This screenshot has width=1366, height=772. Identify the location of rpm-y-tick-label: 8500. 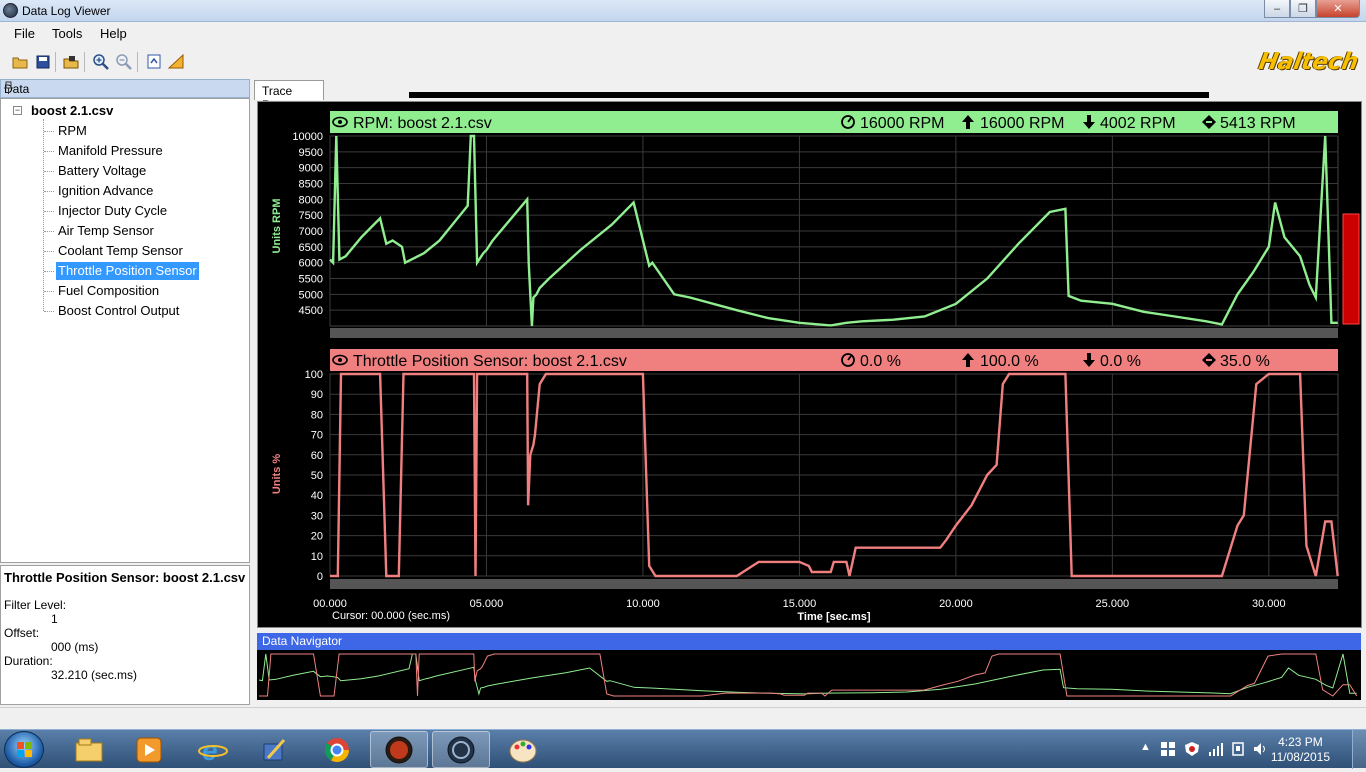
(311, 185).